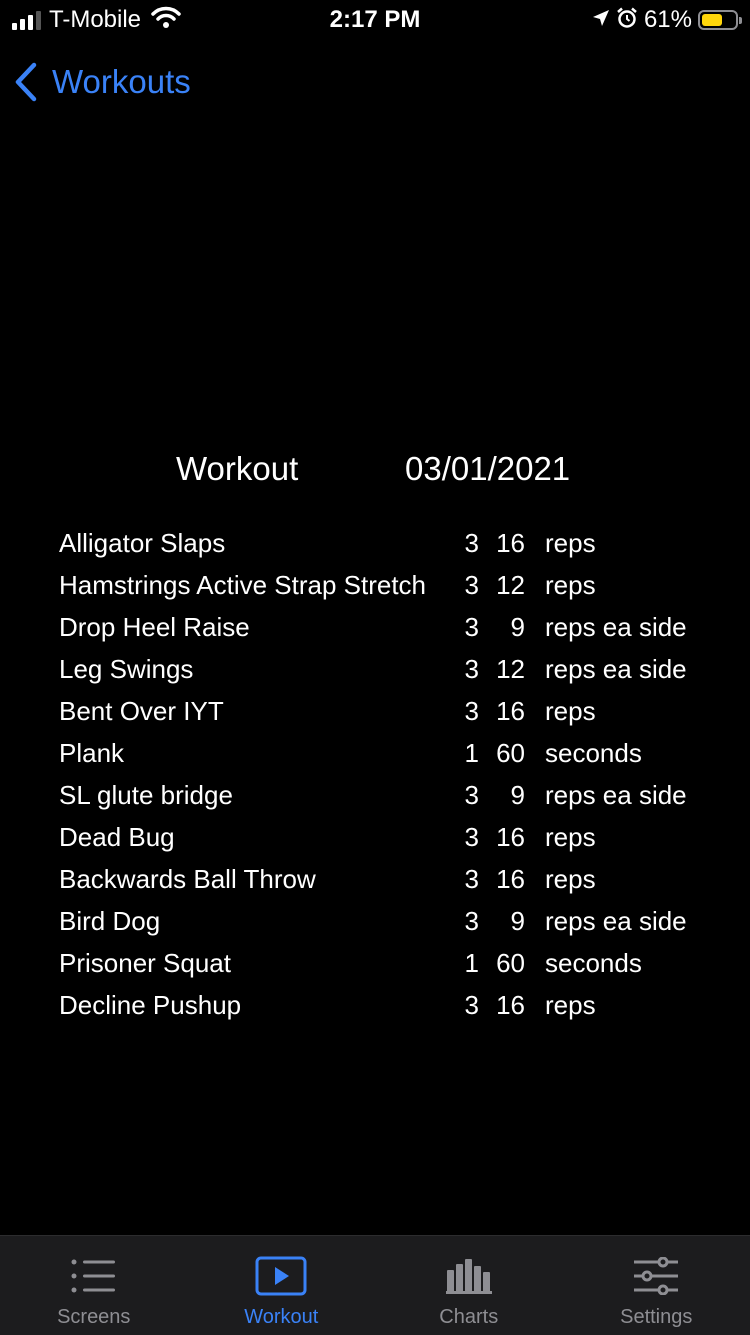 This screenshot has width=750, height=1335. What do you see at coordinates (26, 82) in the screenshot?
I see `chevron-left-icon` at bounding box center [26, 82].